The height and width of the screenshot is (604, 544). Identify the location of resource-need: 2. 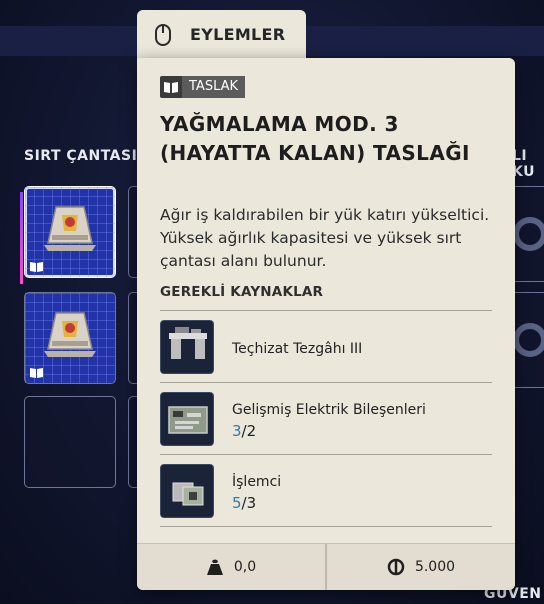
(251, 431).